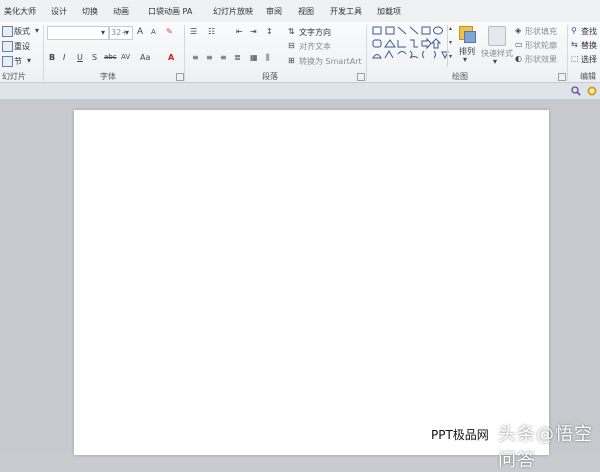 This screenshot has width=600, height=472. What do you see at coordinates (110, 57) in the screenshot?
I see `strikethrough-button: abc` at bounding box center [110, 57].